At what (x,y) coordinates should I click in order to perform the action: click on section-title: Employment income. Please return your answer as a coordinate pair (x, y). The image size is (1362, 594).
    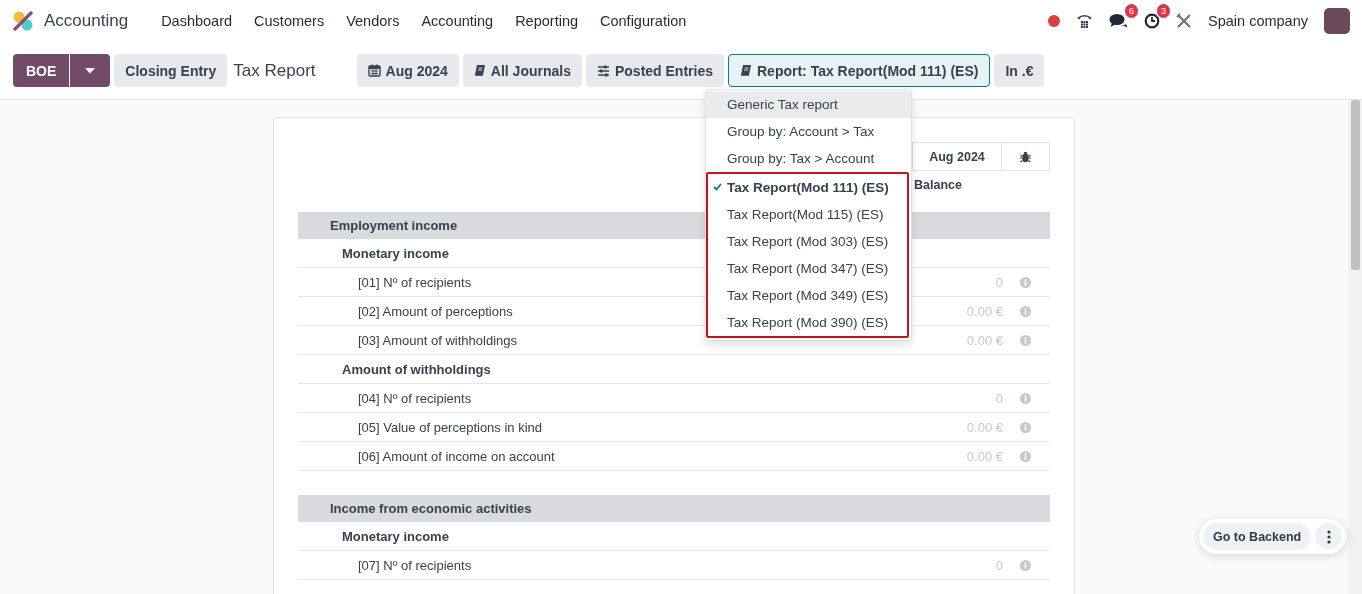
    Looking at the image, I should click on (394, 225).